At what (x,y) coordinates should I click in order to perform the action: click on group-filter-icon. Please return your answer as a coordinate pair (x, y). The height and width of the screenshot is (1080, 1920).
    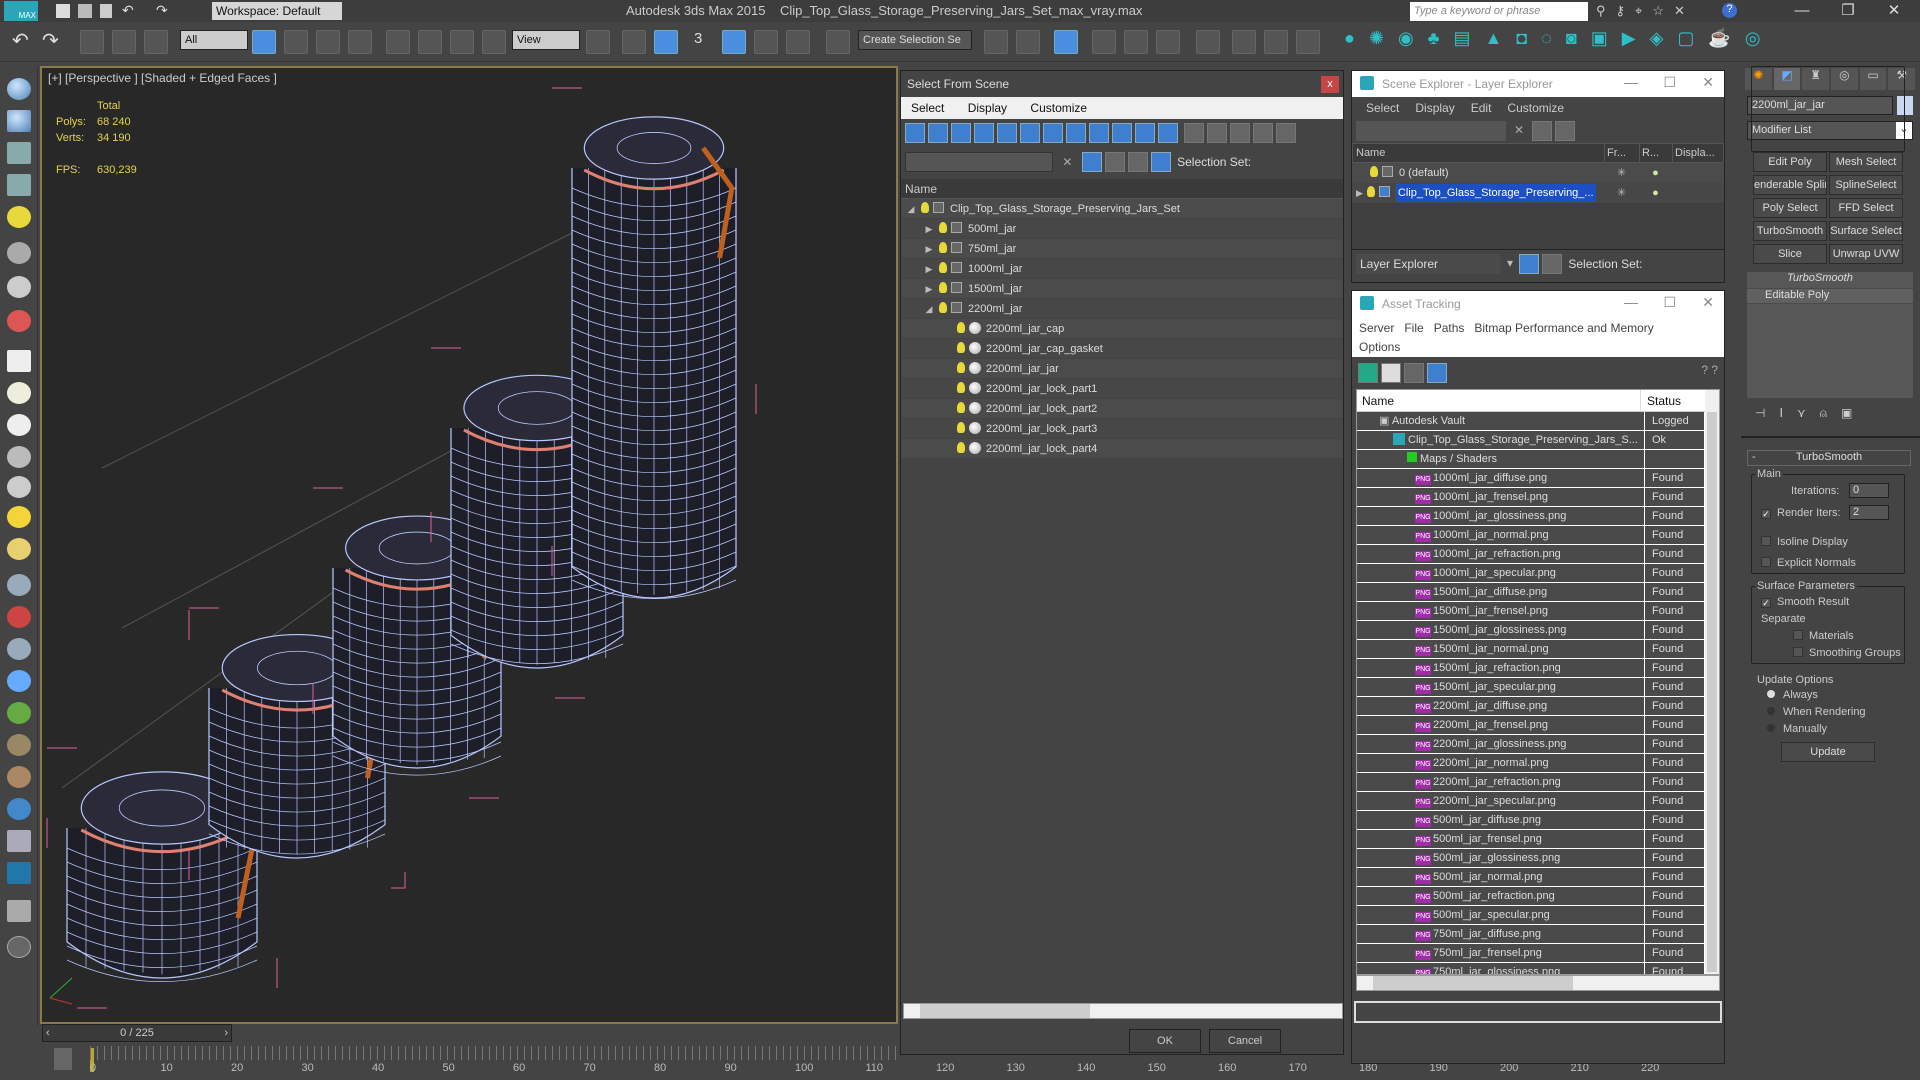
    Looking at the image, I should click on (1053, 133).